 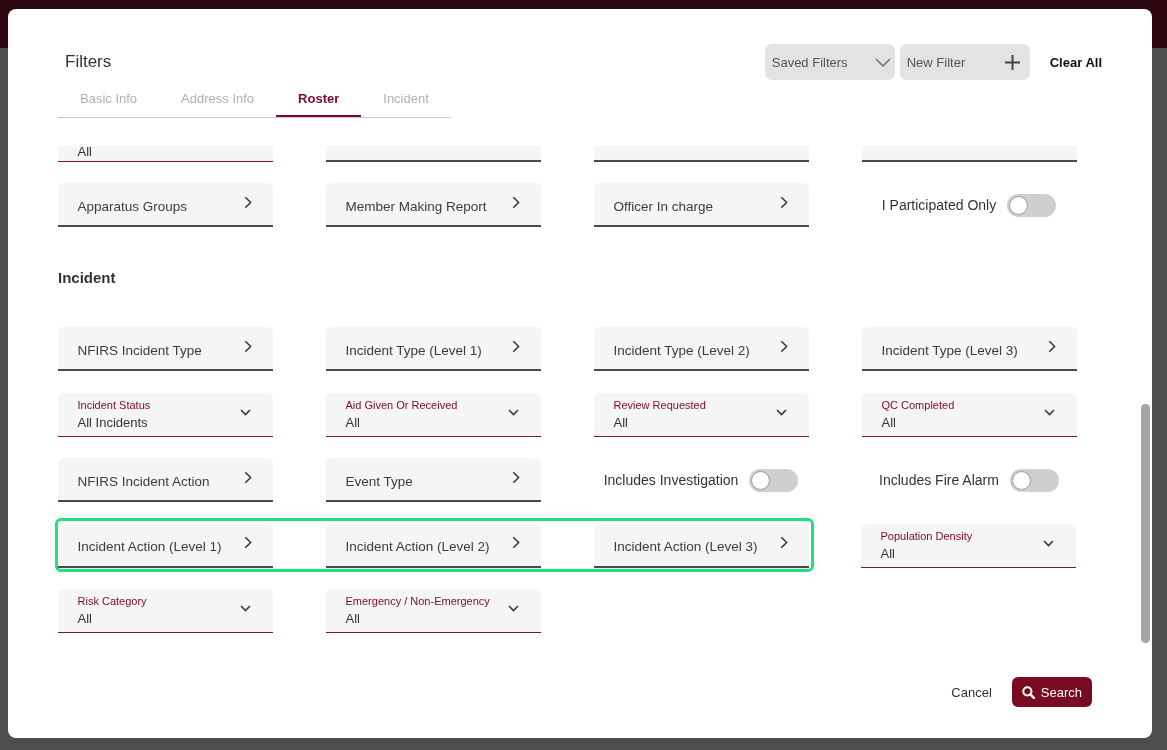 What do you see at coordinates (659, 405) in the screenshot?
I see `field-label: Review Requested` at bounding box center [659, 405].